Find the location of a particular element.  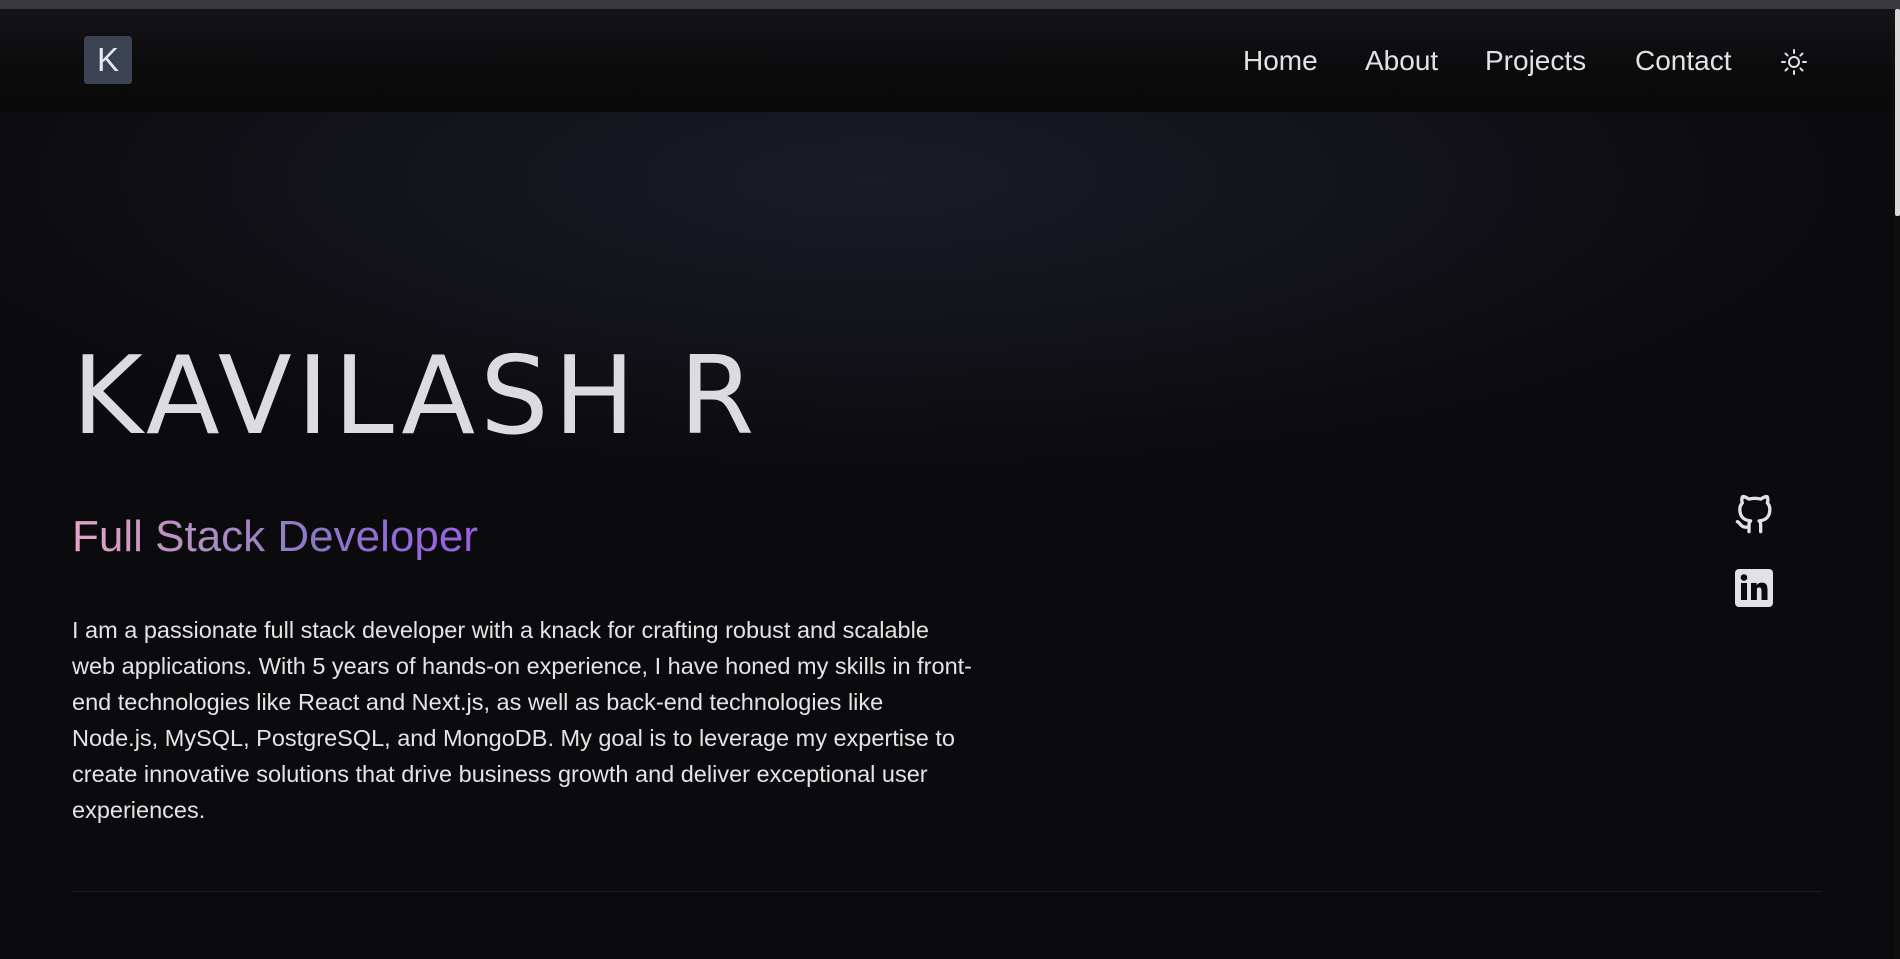

github-link is located at coordinates (1754, 513).